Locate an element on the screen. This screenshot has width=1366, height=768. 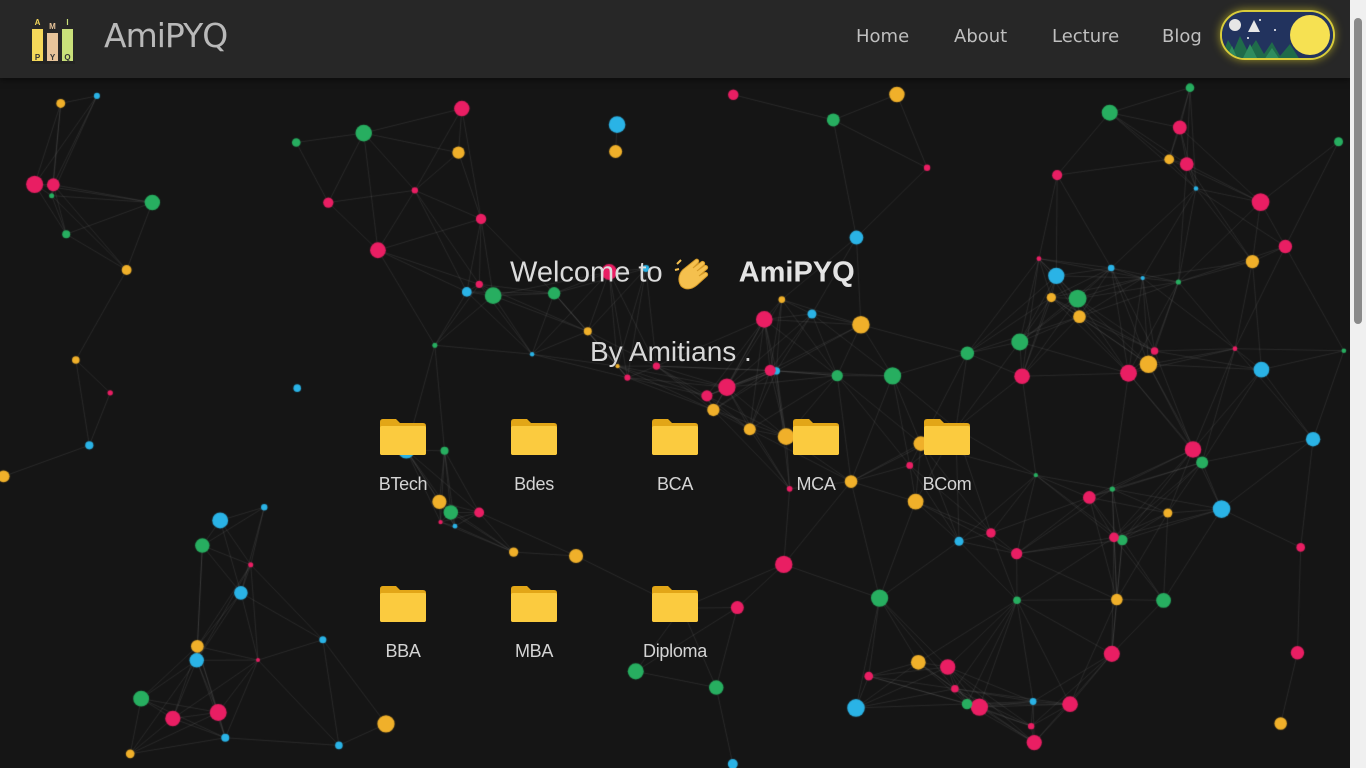
logo-letter: M is located at coordinates (52, 26).